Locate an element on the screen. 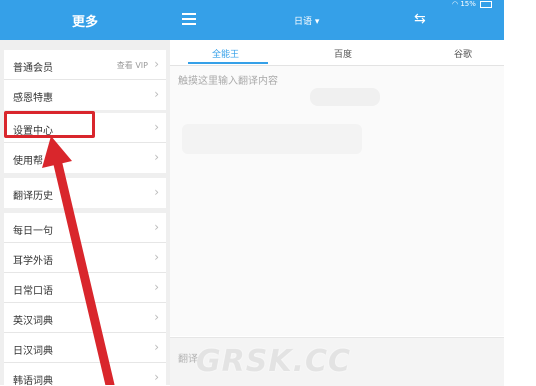 The height and width of the screenshot is (386, 536). menu-item-thanks-offer: 感恩特惠 › is located at coordinates (85, 95).